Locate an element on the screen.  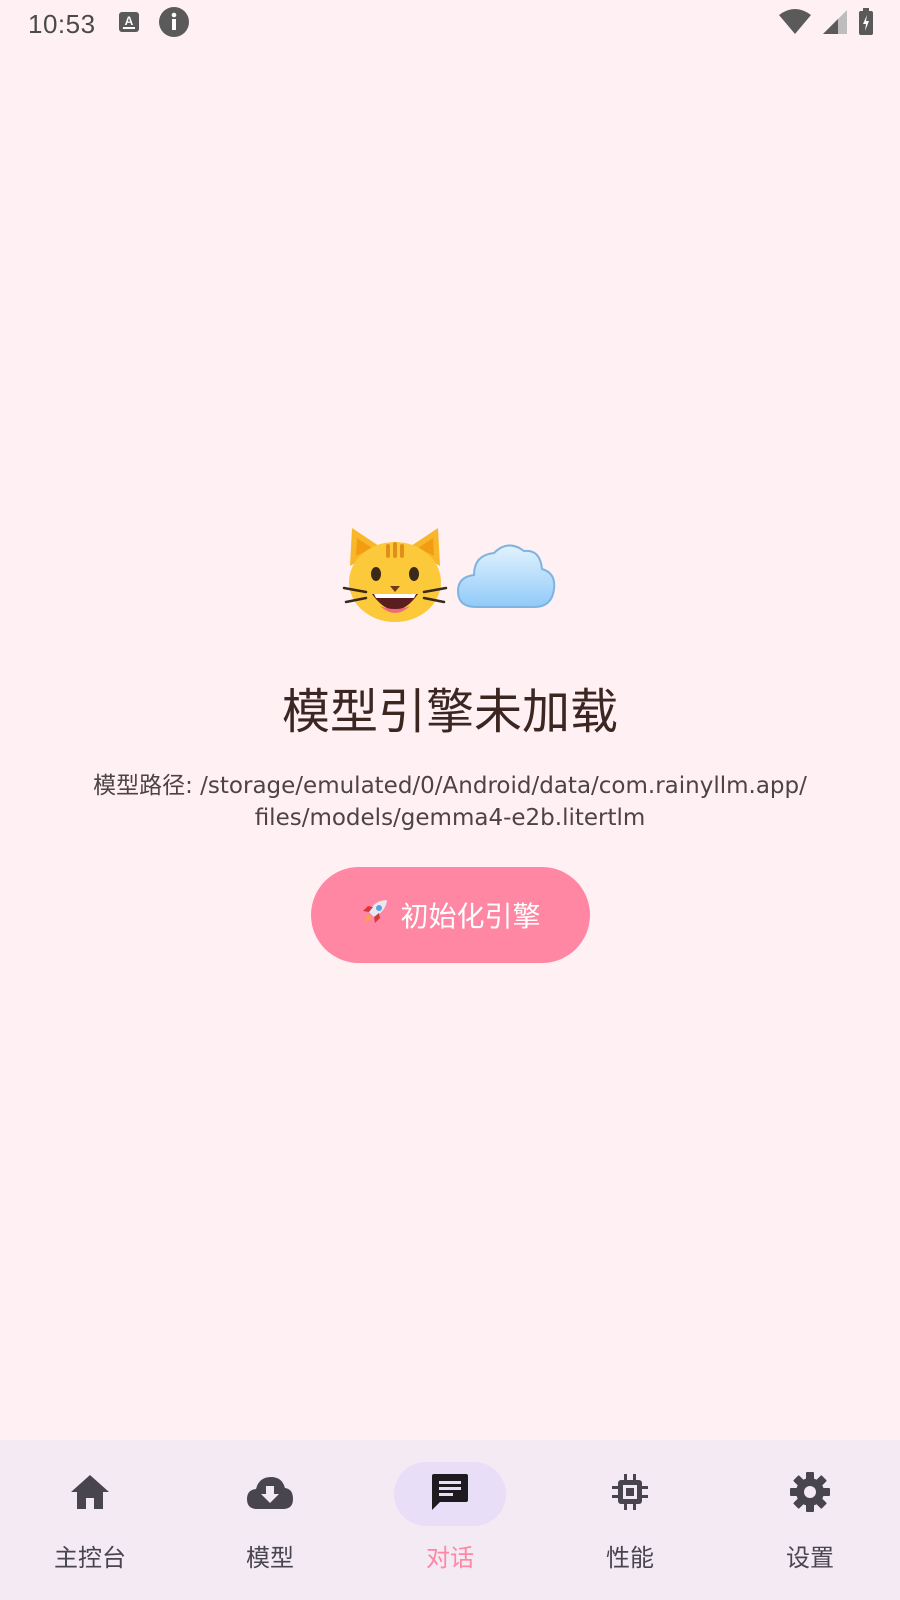
svg-text: A is located at coordinates (128, 21).